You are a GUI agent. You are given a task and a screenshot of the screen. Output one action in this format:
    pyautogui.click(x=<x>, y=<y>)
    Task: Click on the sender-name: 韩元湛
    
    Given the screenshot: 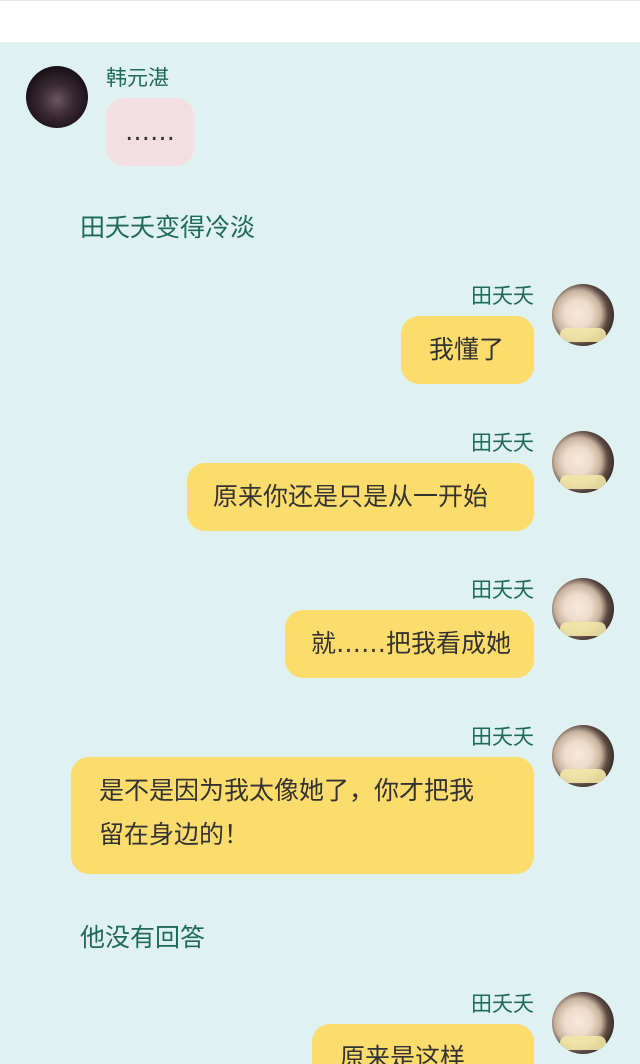 What is the action you would take?
    pyautogui.click(x=137, y=78)
    